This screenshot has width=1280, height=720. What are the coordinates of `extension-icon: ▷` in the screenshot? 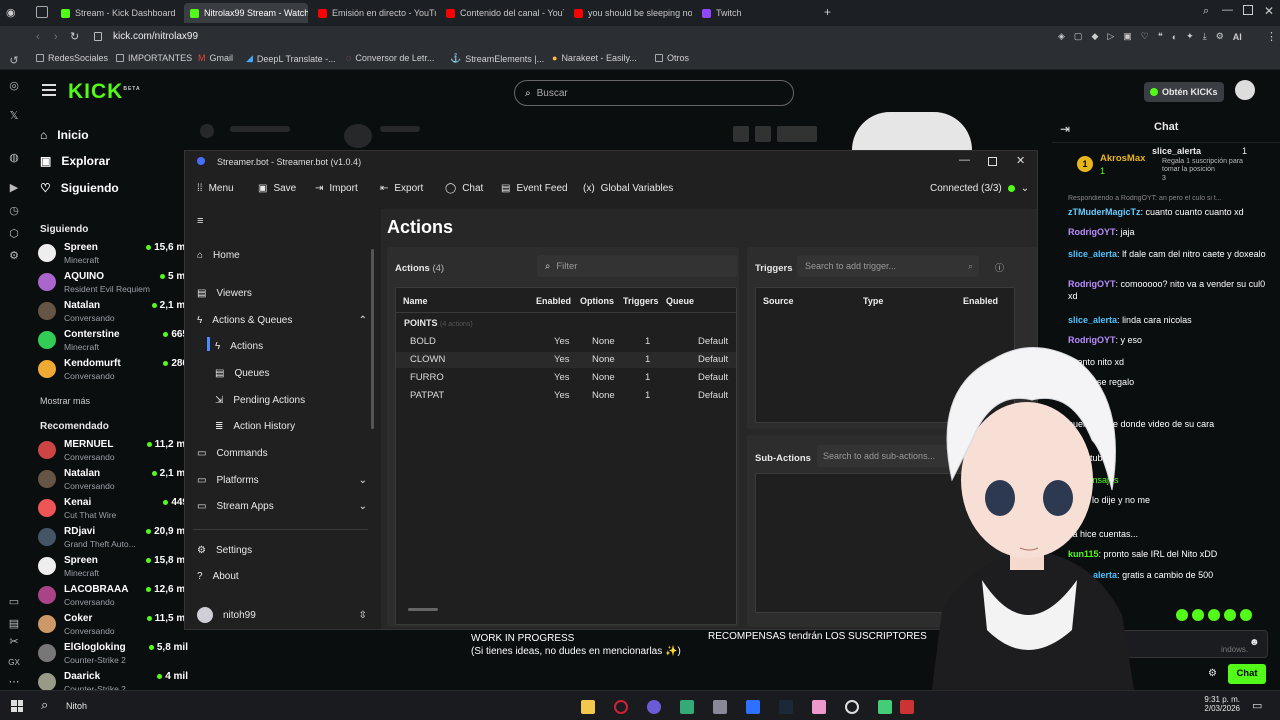 It's located at (1110, 36).